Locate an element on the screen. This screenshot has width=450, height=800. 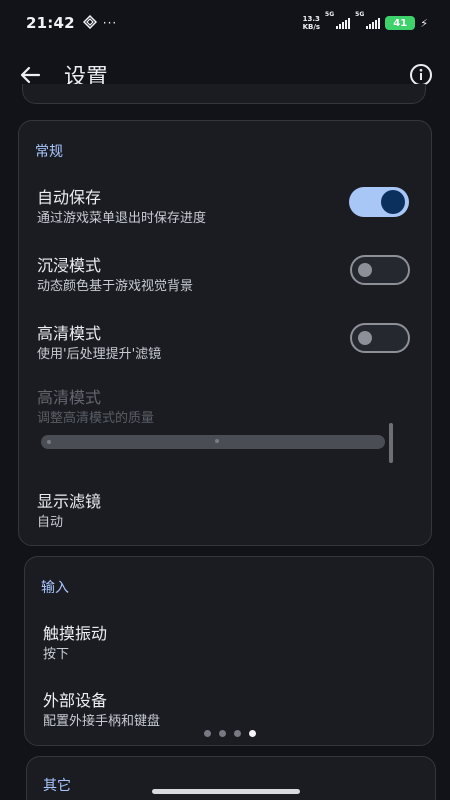
hd-quality-slider-track is located at coordinates (213, 442).